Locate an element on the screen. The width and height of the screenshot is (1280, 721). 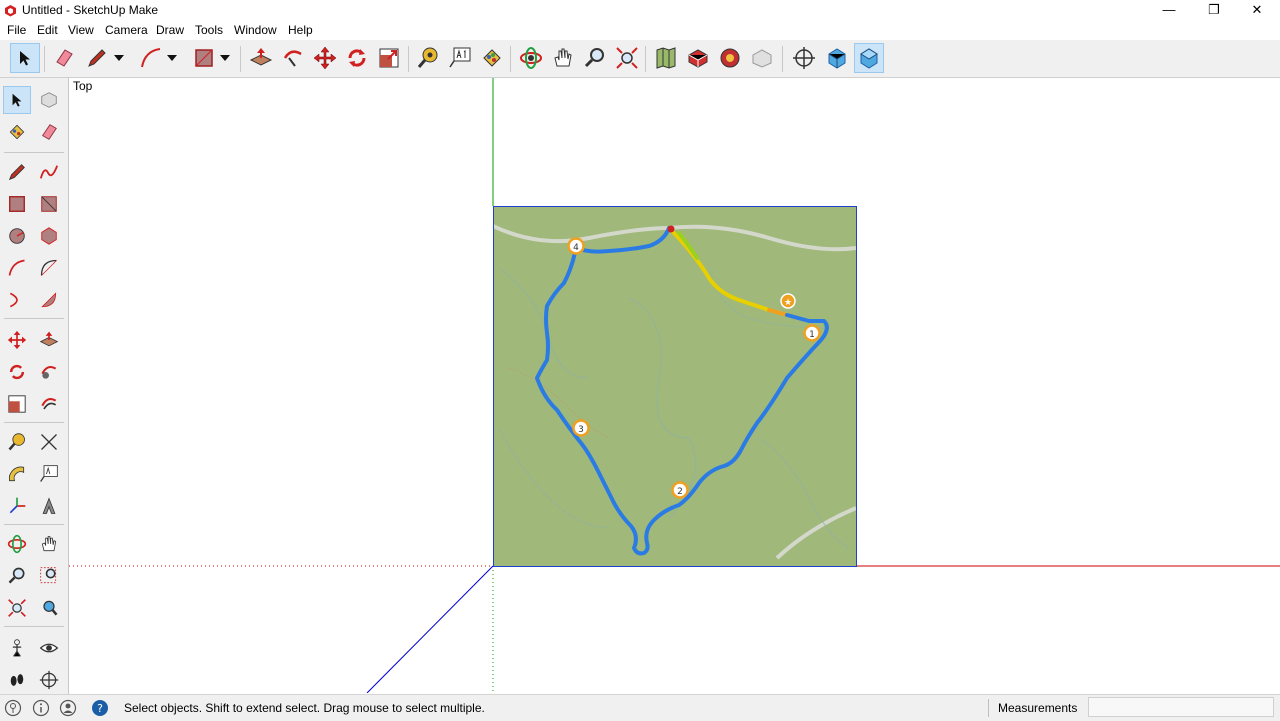
polygon-tool-button is located at coordinates (49, 236).